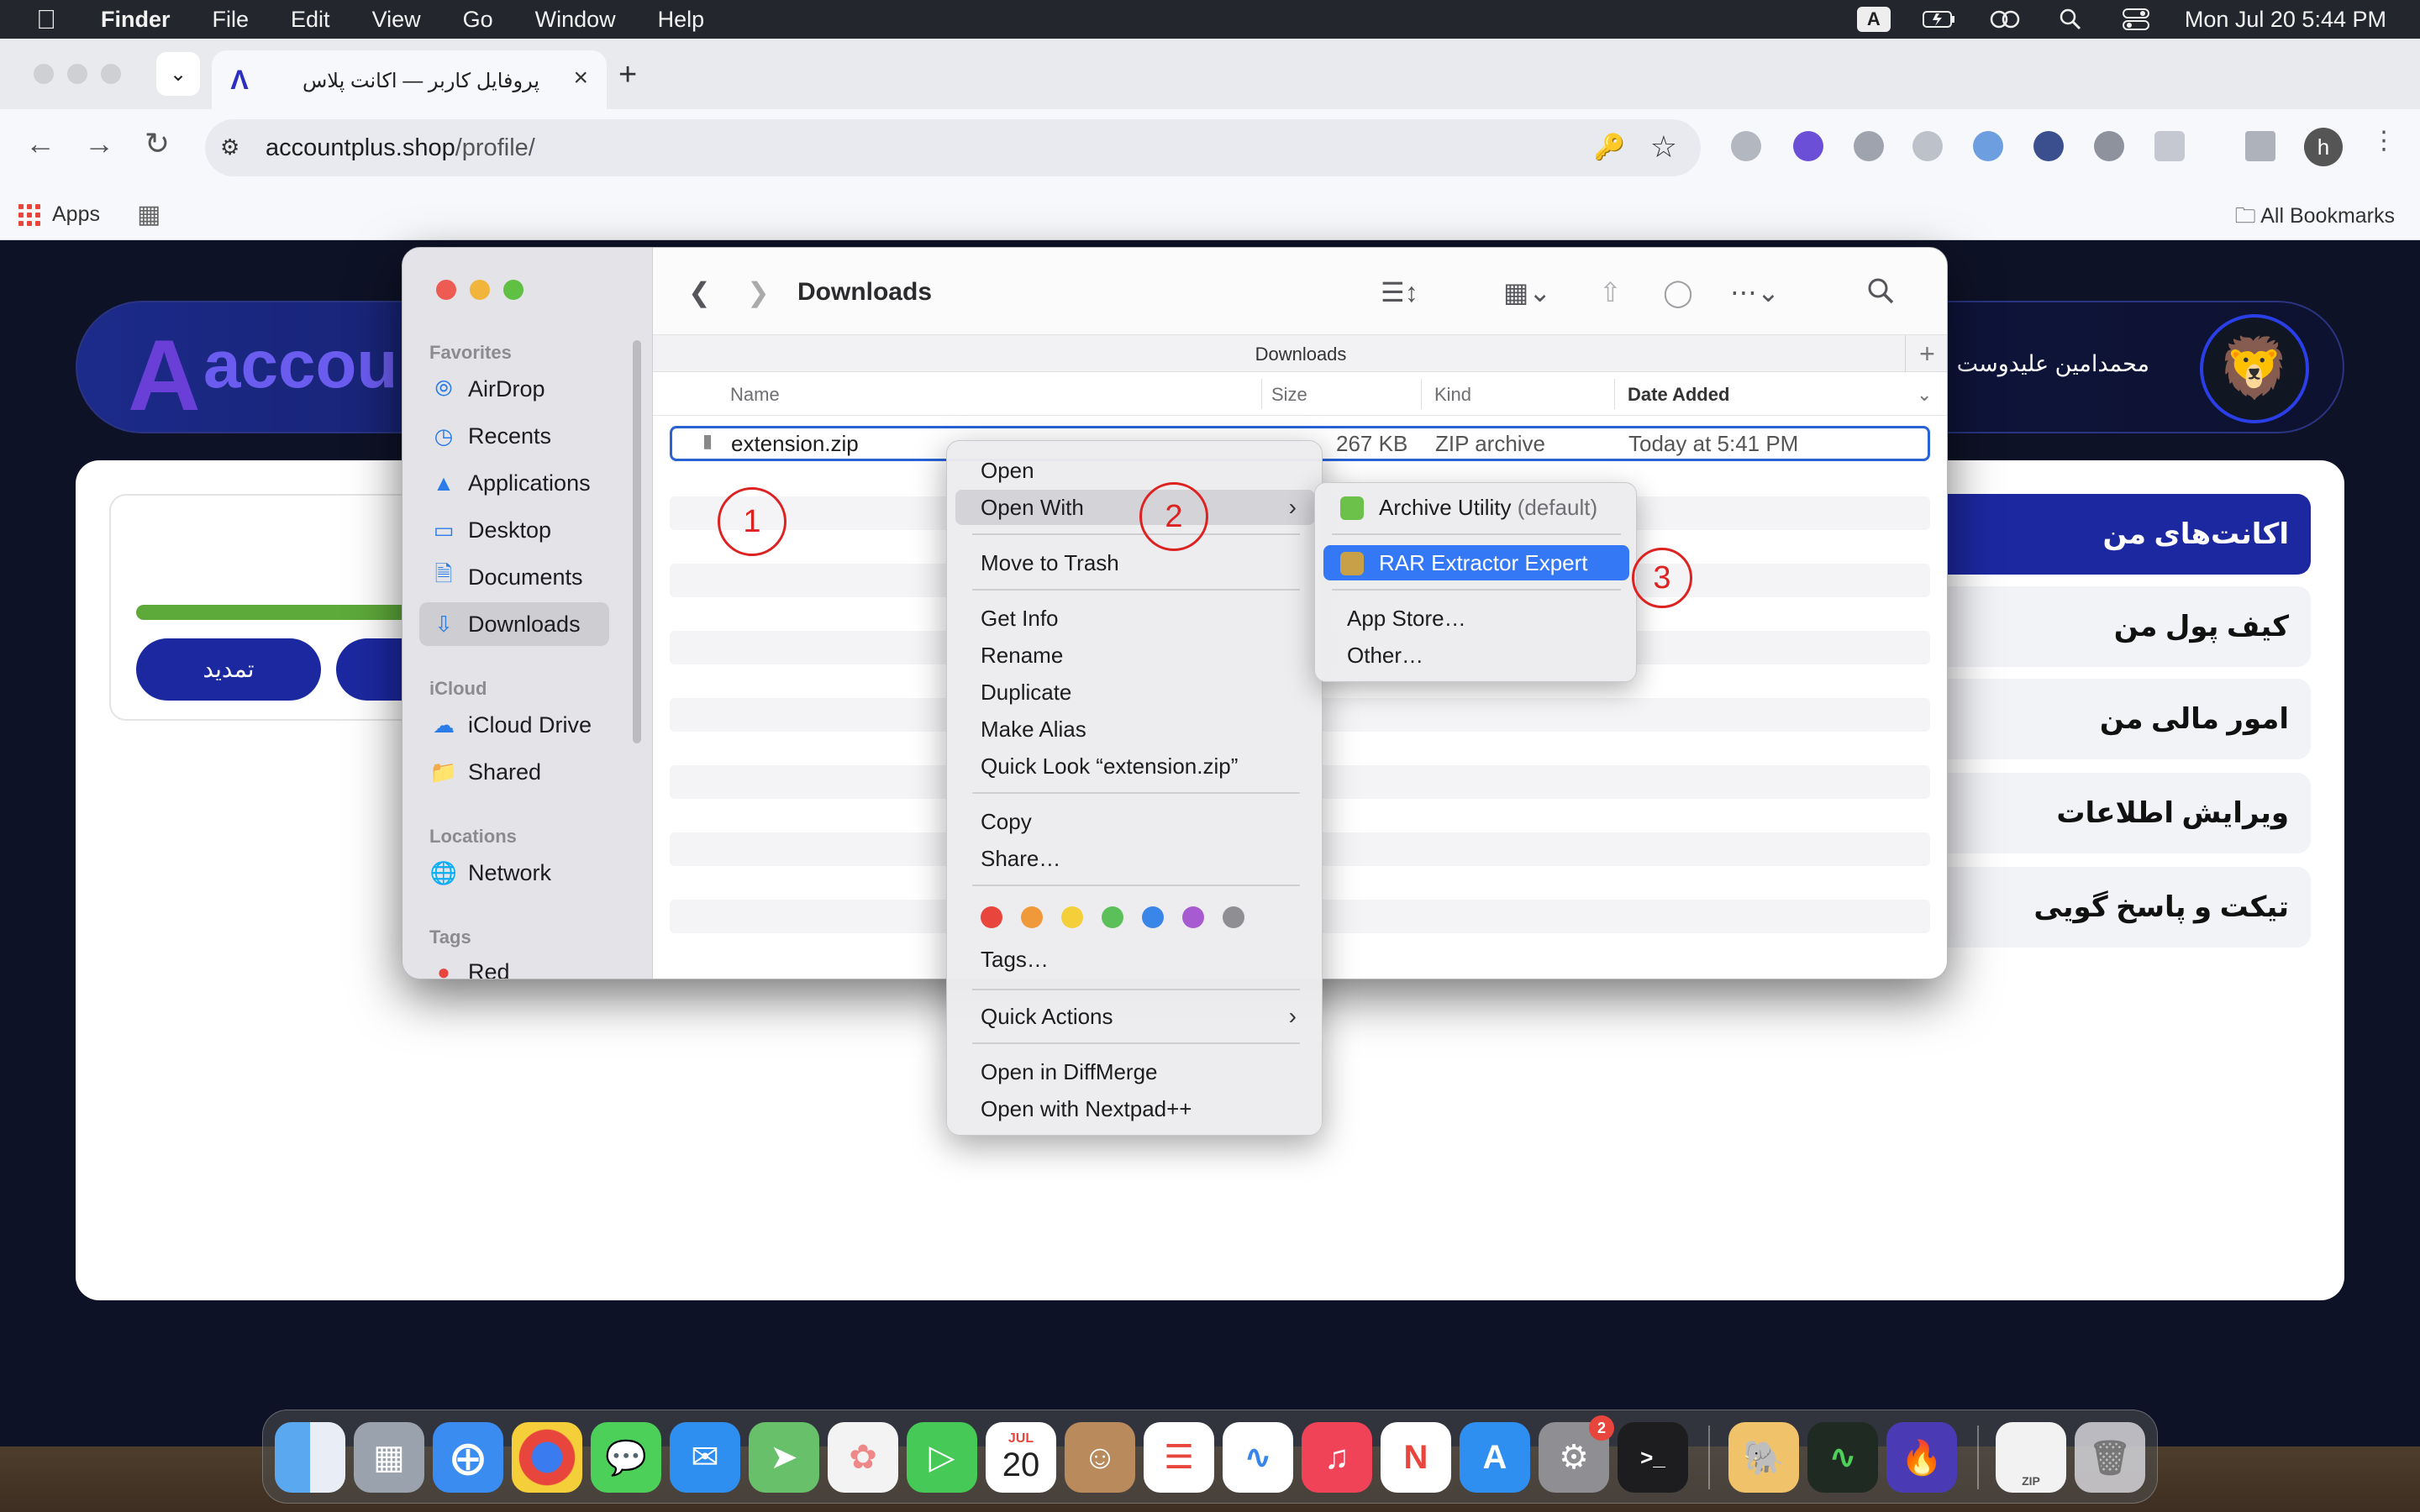 The width and height of the screenshot is (2420, 1512). Describe the element at coordinates (233, 147) in the screenshot. I see `site-info-icon: ⚙` at that location.